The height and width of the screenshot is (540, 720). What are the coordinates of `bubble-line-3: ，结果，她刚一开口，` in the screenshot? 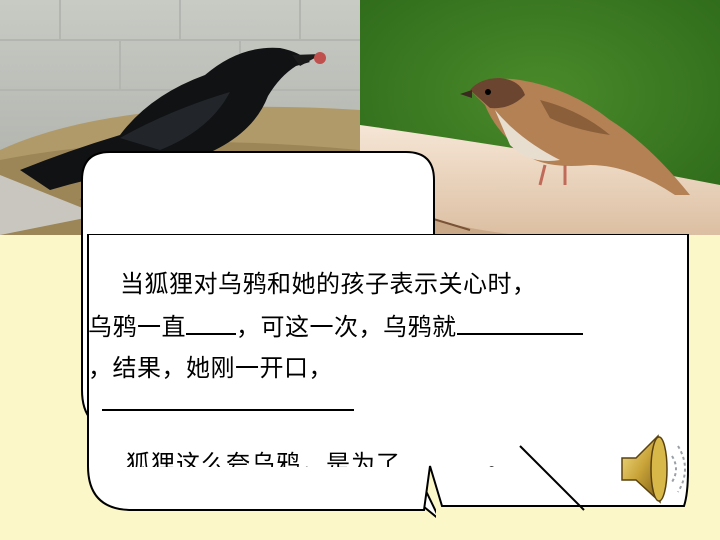 It's located at (210, 368).